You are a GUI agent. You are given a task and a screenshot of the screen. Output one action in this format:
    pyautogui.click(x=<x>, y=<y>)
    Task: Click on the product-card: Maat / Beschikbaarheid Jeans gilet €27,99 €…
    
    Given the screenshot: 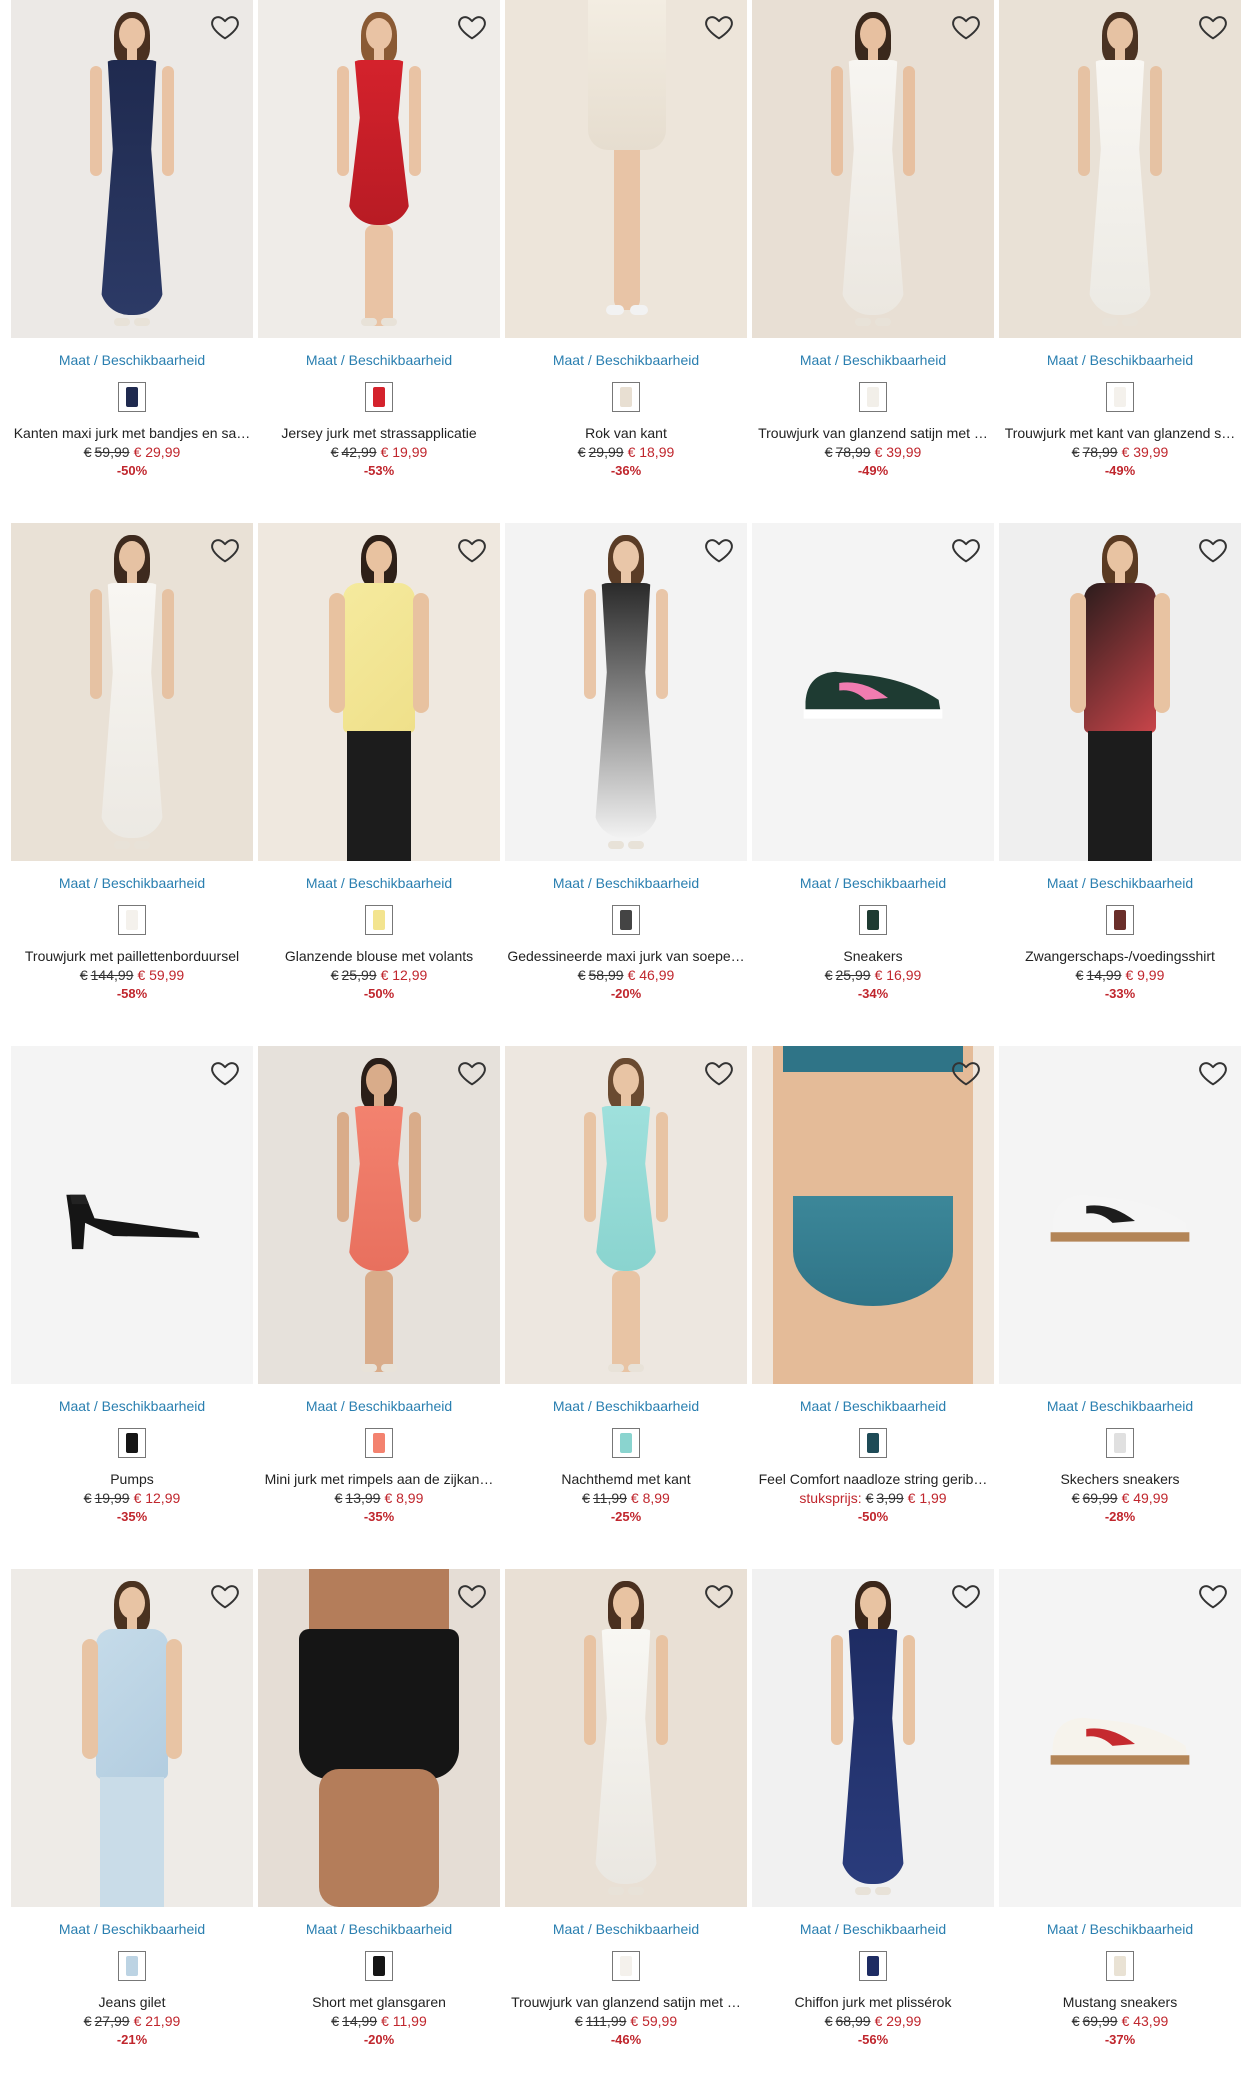 What is the action you would take?
    pyautogui.click(x=132, y=1830)
    